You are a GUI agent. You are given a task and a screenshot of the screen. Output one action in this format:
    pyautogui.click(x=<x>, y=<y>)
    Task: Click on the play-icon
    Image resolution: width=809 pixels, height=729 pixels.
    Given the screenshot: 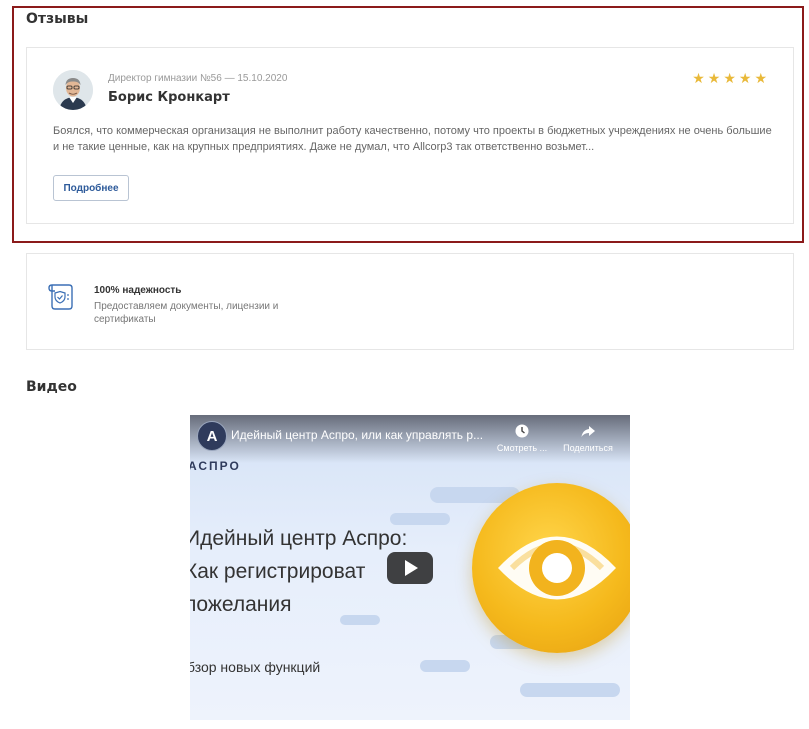 What is the action you would take?
    pyautogui.click(x=411, y=568)
    